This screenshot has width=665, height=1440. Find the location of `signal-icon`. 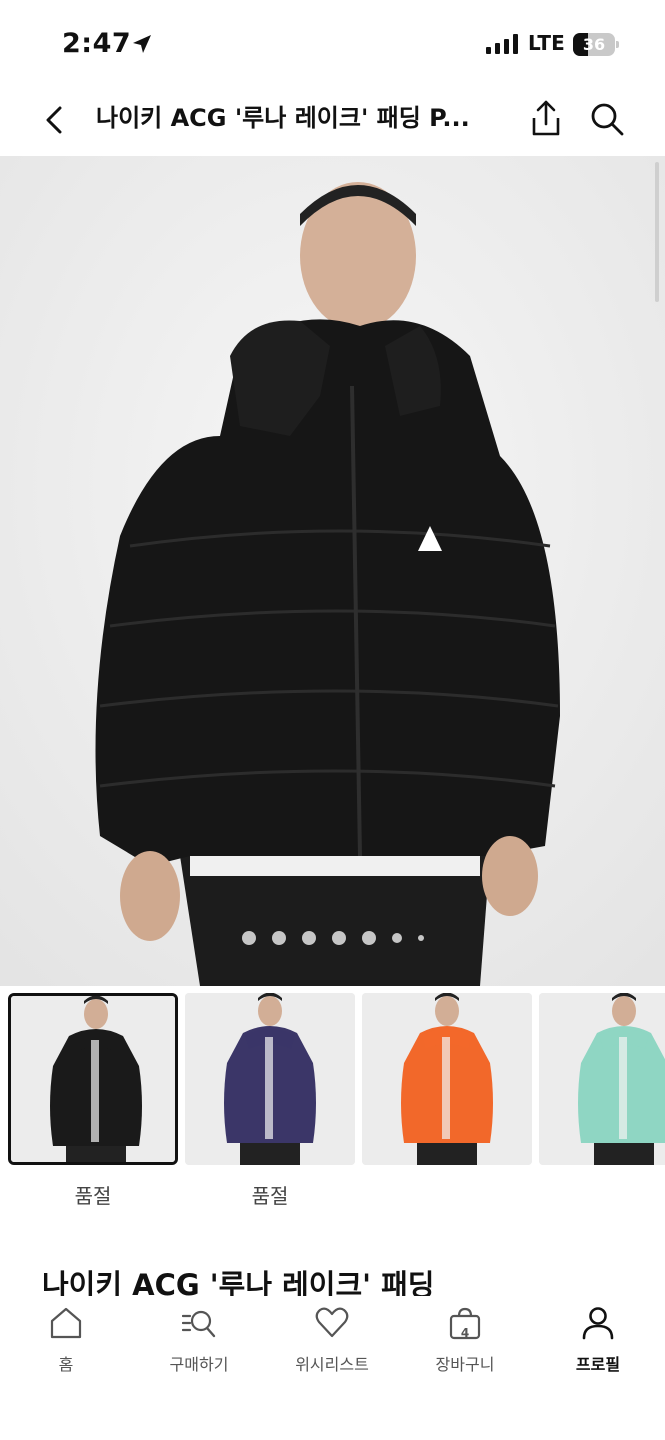

signal-icon is located at coordinates (502, 44).